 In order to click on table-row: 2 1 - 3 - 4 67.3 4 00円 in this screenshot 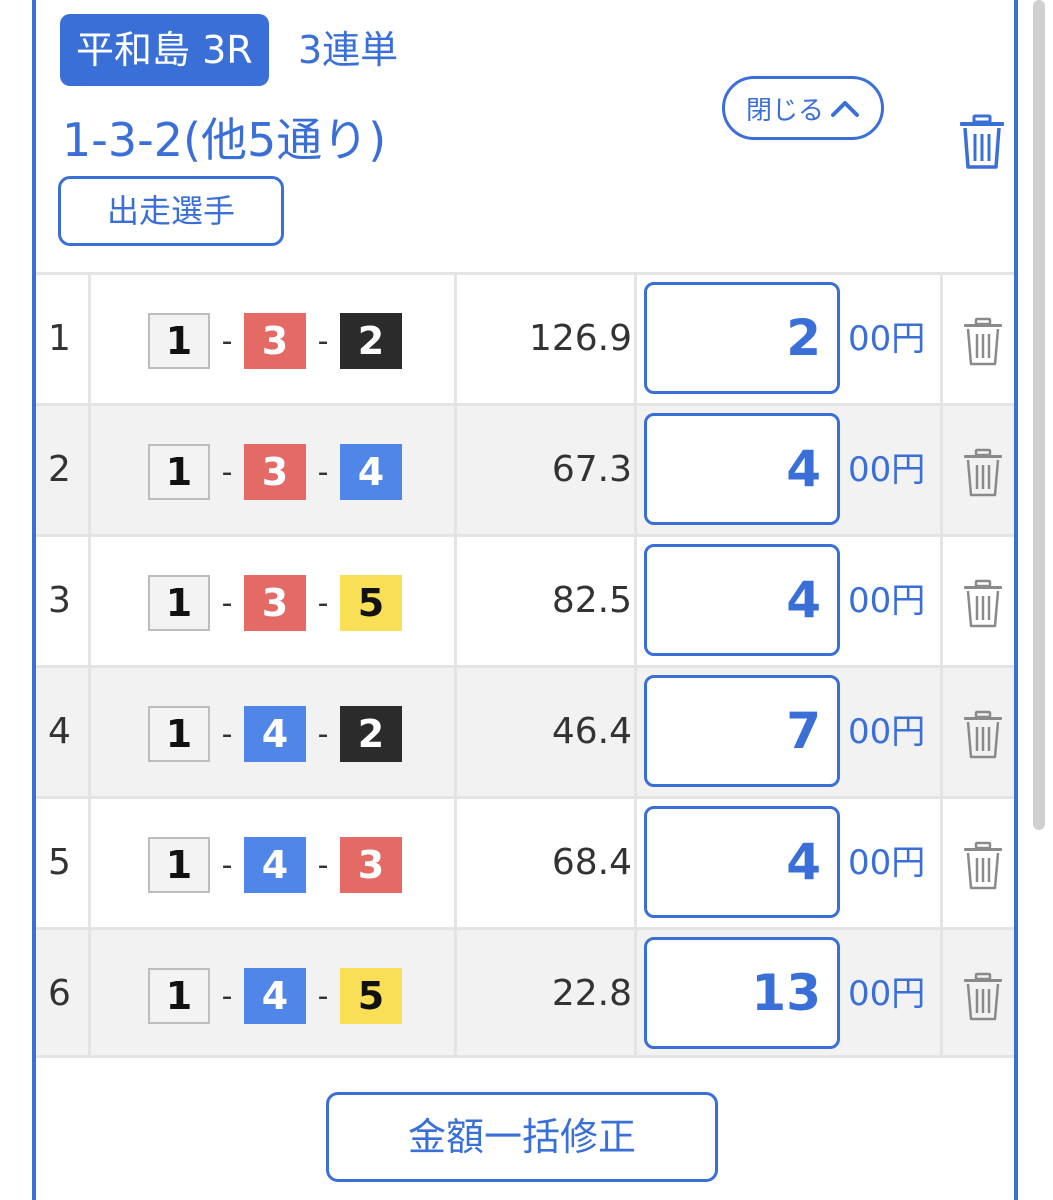, I will do `click(525, 468)`.